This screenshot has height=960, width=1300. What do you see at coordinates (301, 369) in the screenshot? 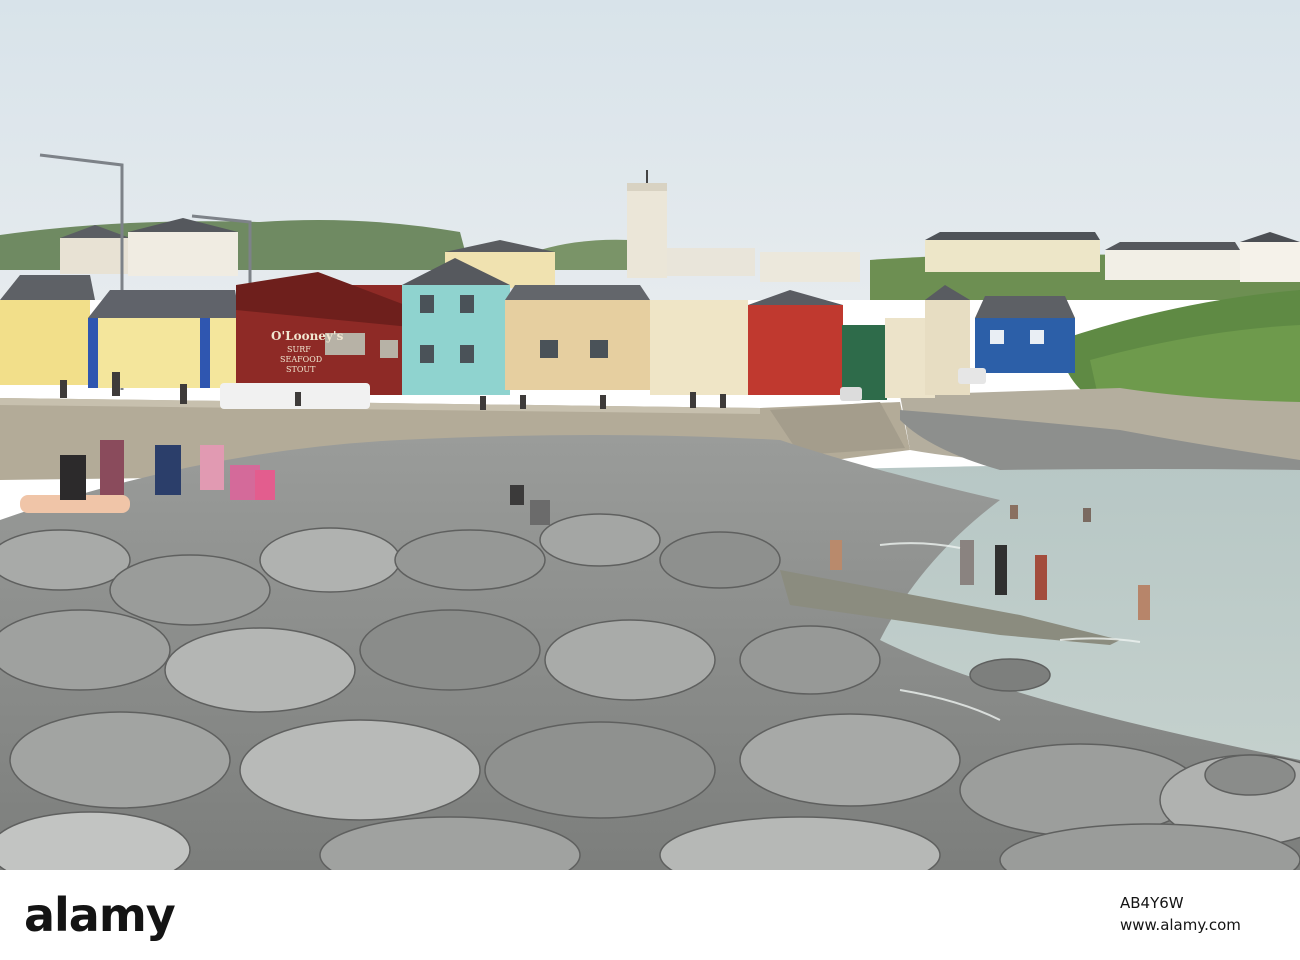
I see `pub-sign-line: STOUT` at bounding box center [301, 369].